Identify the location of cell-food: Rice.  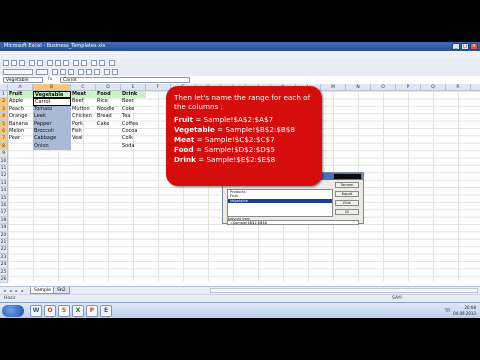
(108, 101).